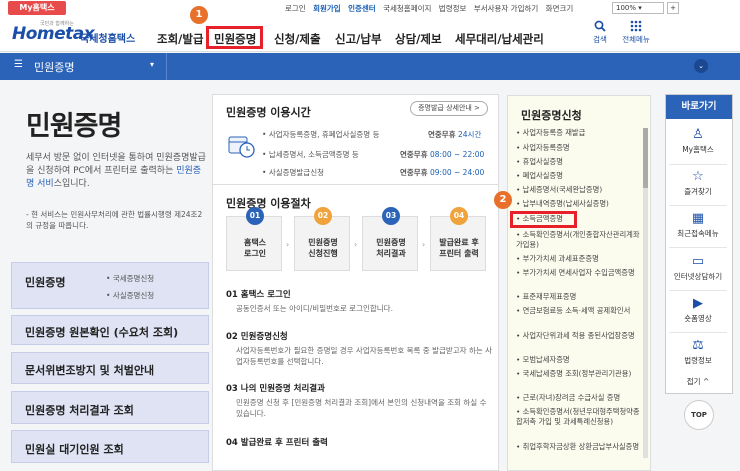 This screenshot has height=471, width=740. What do you see at coordinates (580, 273) in the screenshot?
I see `apply-item: • 부가가치세 면세사업자 수입금액증명` at bounding box center [580, 273].